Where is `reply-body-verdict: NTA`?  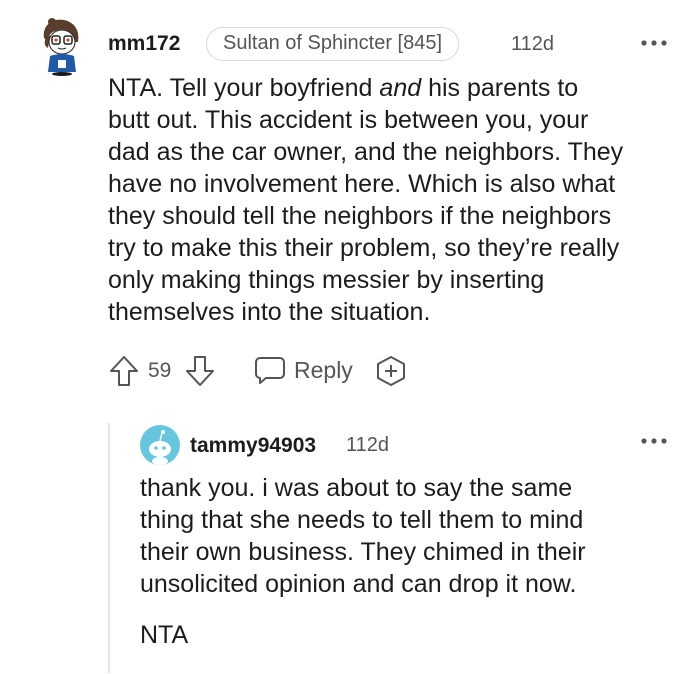 reply-body-verdict: NTA is located at coordinates (164, 635).